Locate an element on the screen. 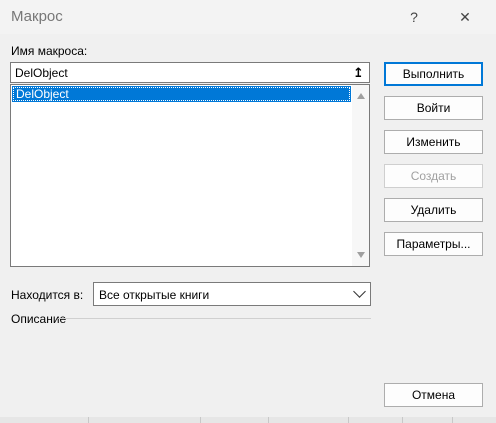  edit-button: Изменить is located at coordinates (433, 142).